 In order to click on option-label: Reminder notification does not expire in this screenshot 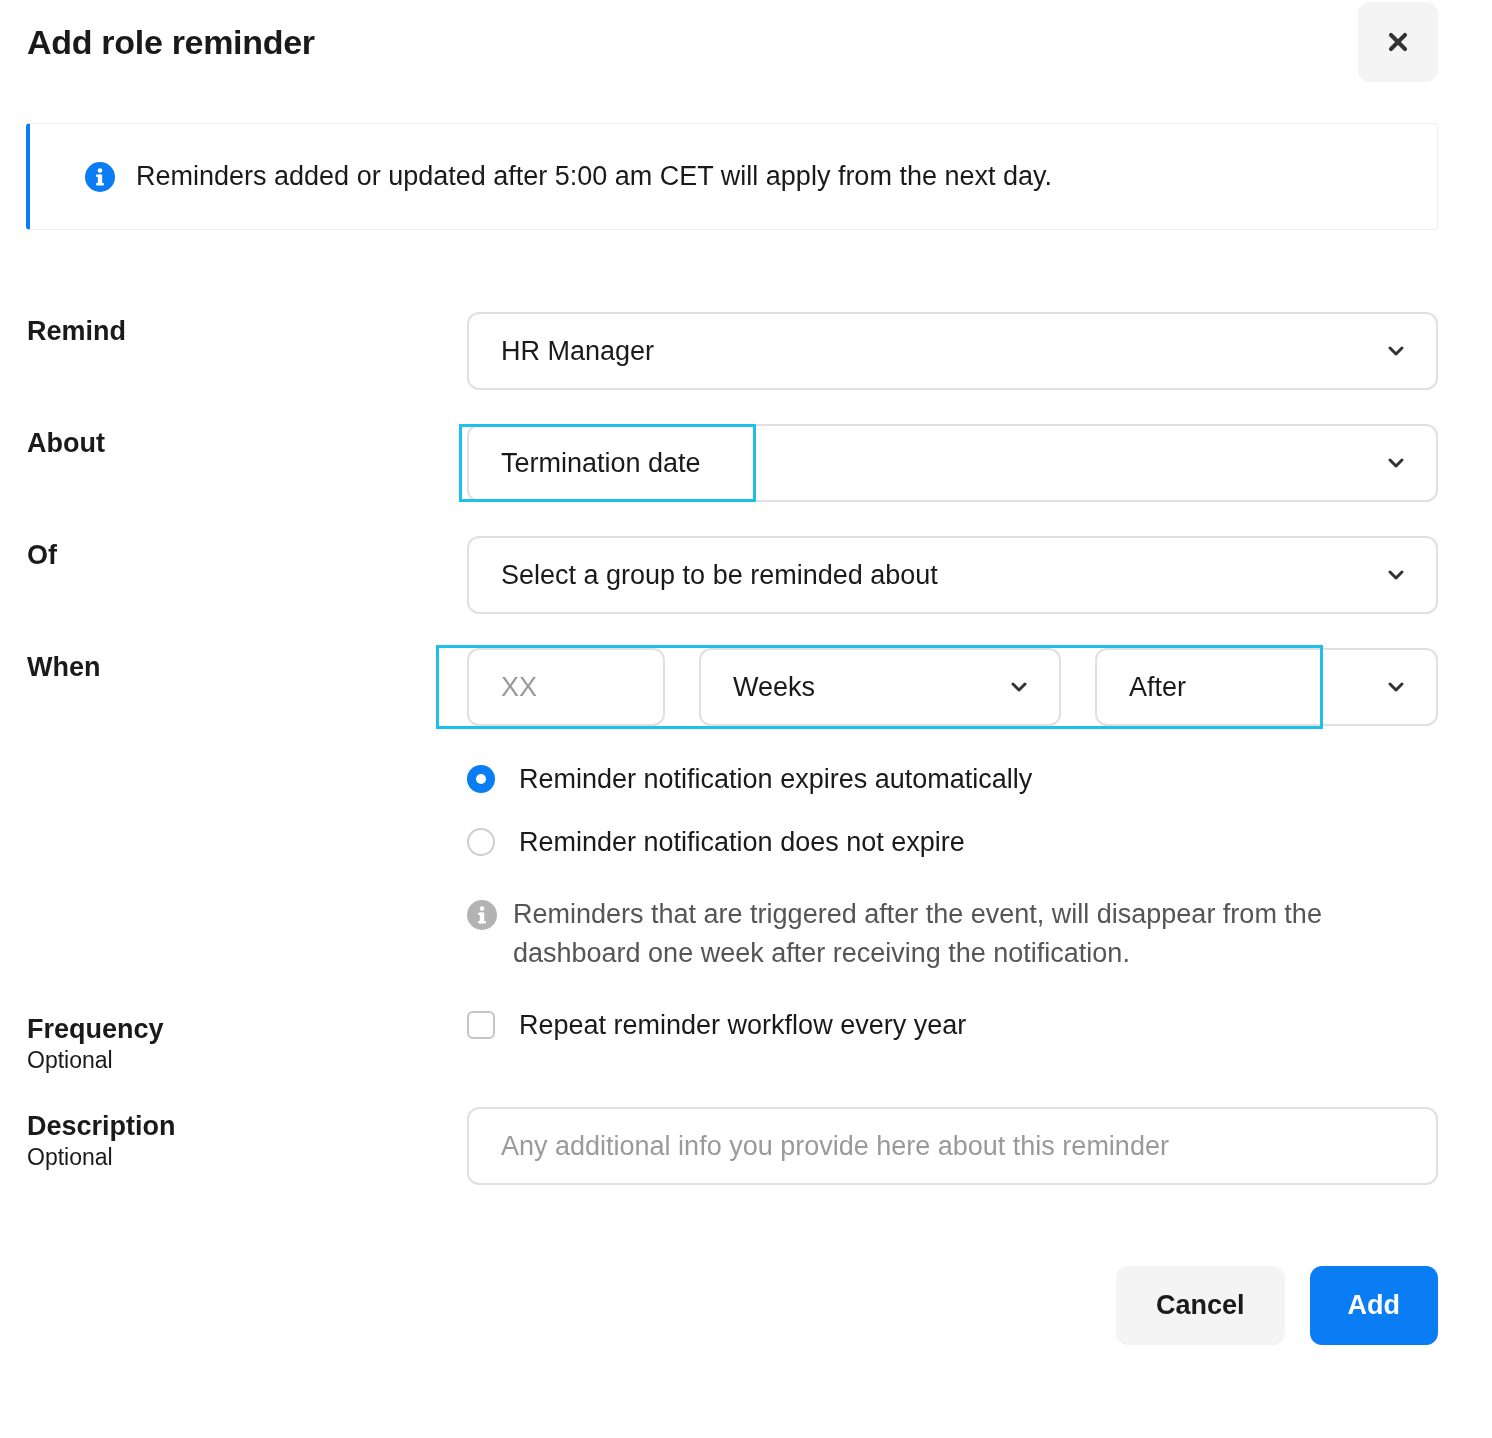, I will do `click(742, 842)`.